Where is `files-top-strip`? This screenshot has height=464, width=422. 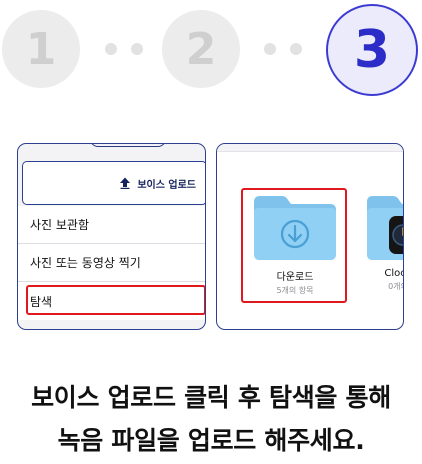
files-top-strip is located at coordinates (310, 148).